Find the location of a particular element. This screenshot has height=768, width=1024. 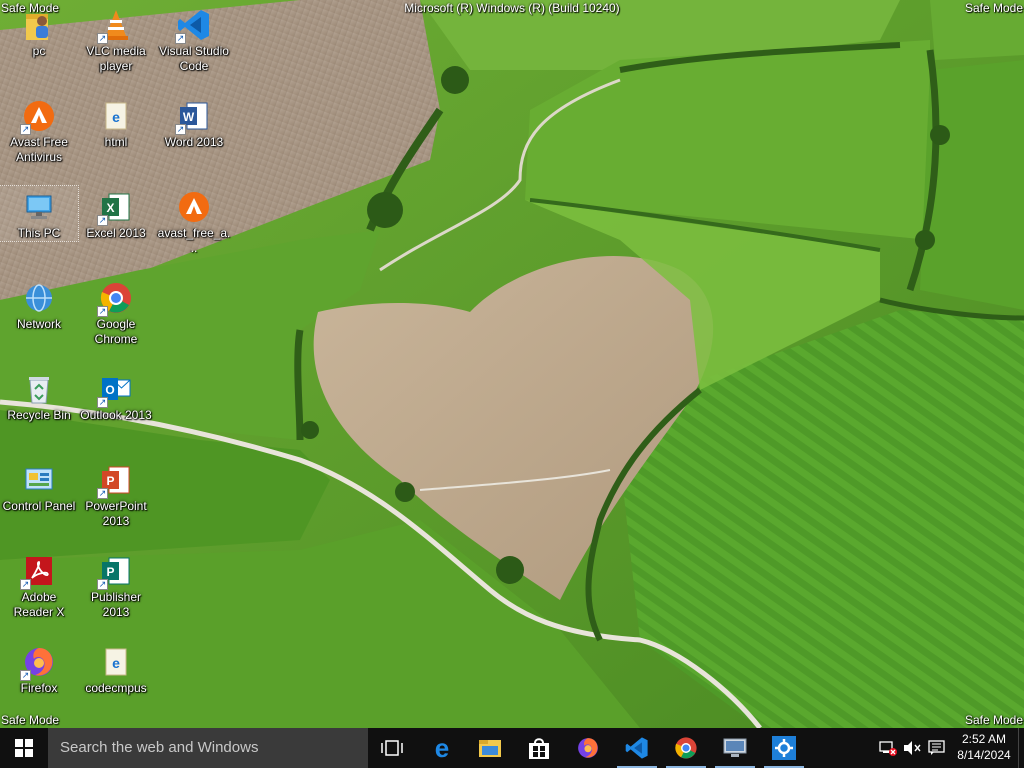

desktop-icon-pc: pc is located at coordinates (39, 31).